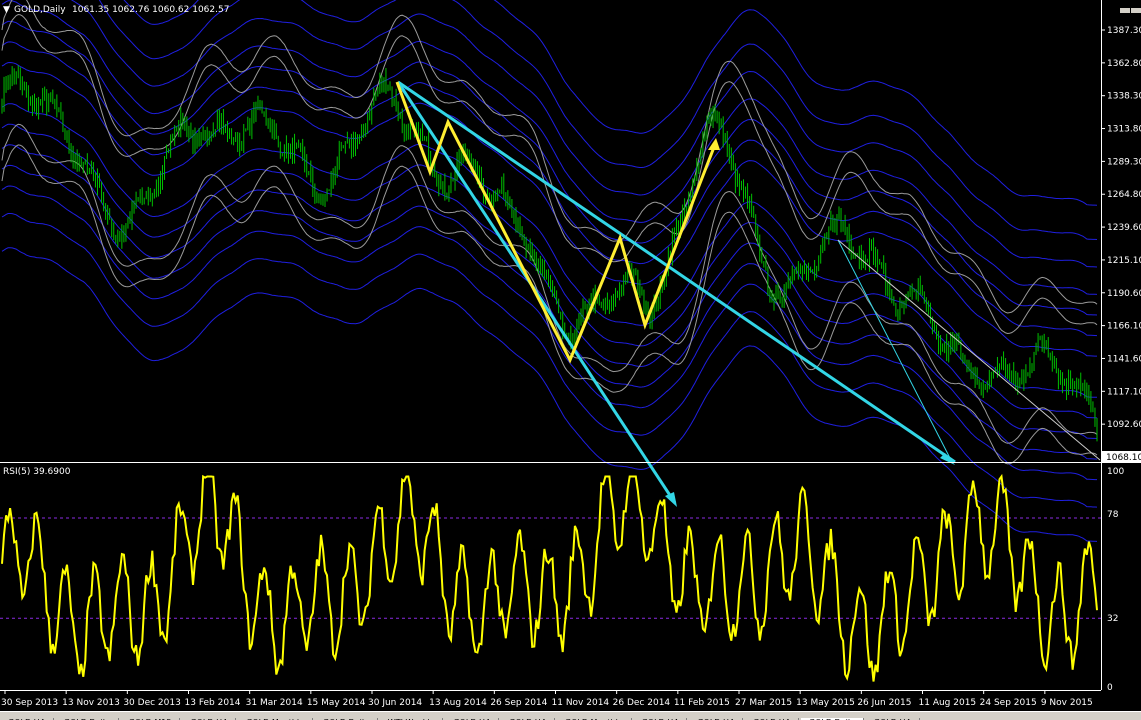  What do you see at coordinates (1123, 458) in the screenshot?
I see `current-price-label: 1068.10` at bounding box center [1123, 458].